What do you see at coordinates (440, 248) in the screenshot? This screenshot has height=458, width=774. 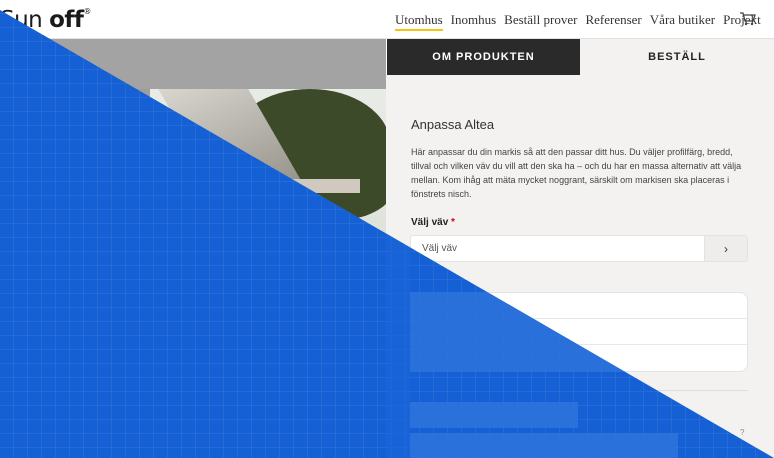 I see `fabric-select-value: Välj väv` at bounding box center [440, 248].